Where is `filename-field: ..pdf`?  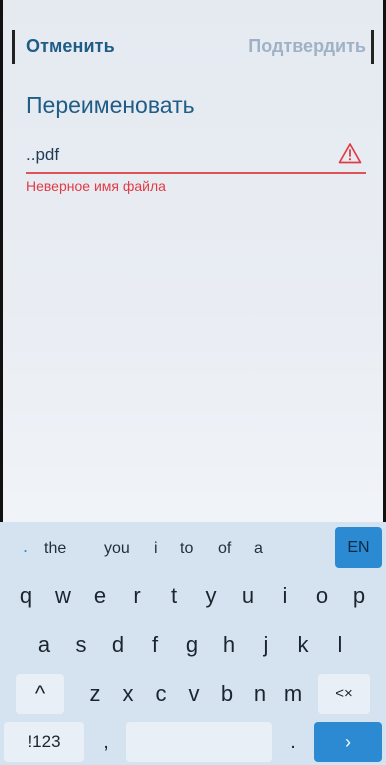 filename-field: ..pdf is located at coordinates (196, 158).